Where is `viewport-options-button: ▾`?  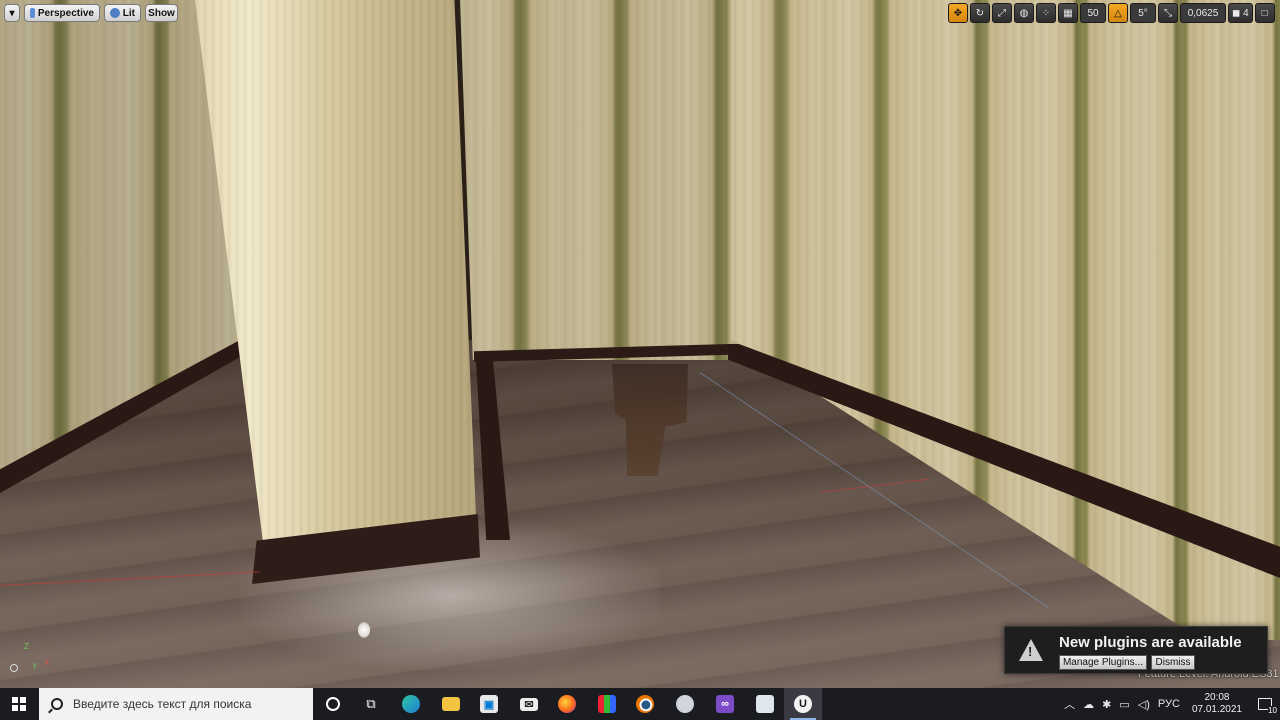
viewport-options-button: ▾ is located at coordinates (12, 13).